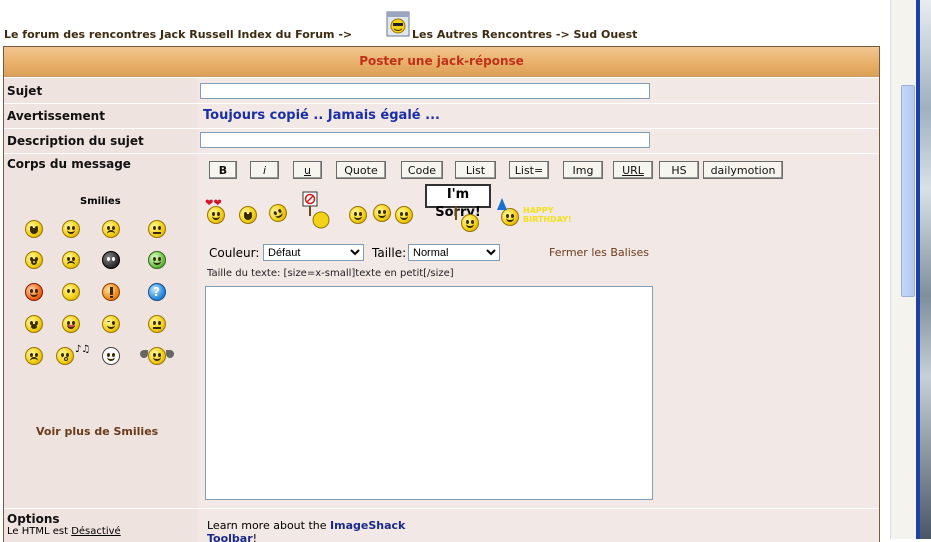 This screenshot has width=931, height=542. What do you see at coordinates (144, 354) in the screenshot?
I see `wing-left-icon` at bounding box center [144, 354].